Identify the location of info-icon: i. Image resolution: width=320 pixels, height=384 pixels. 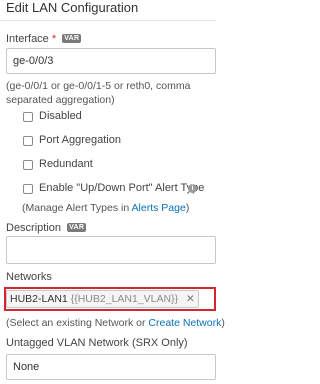
(192, 188).